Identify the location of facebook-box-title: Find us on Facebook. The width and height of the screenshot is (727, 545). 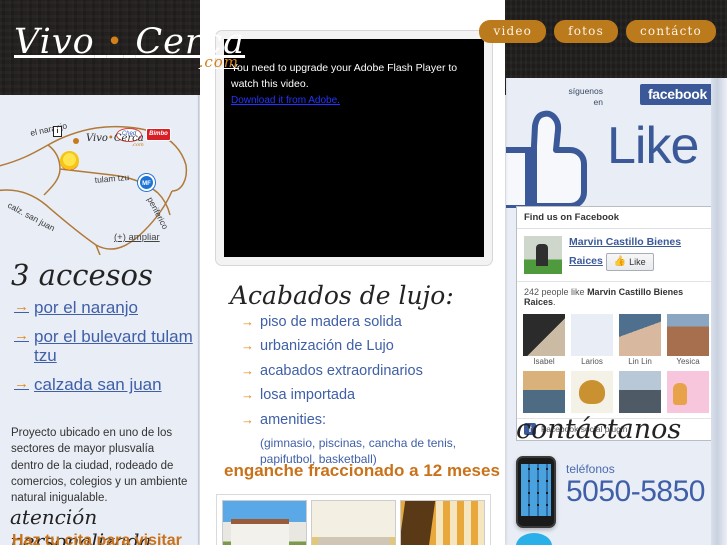
(616, 218).